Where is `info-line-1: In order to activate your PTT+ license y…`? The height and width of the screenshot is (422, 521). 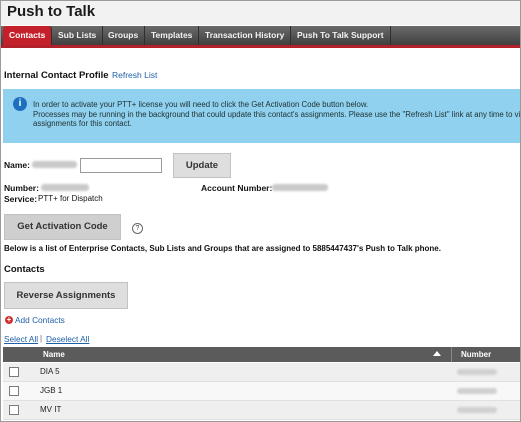
info-line-1: In order to activate your PTT+ license y… is located at coordinates (201, 104).